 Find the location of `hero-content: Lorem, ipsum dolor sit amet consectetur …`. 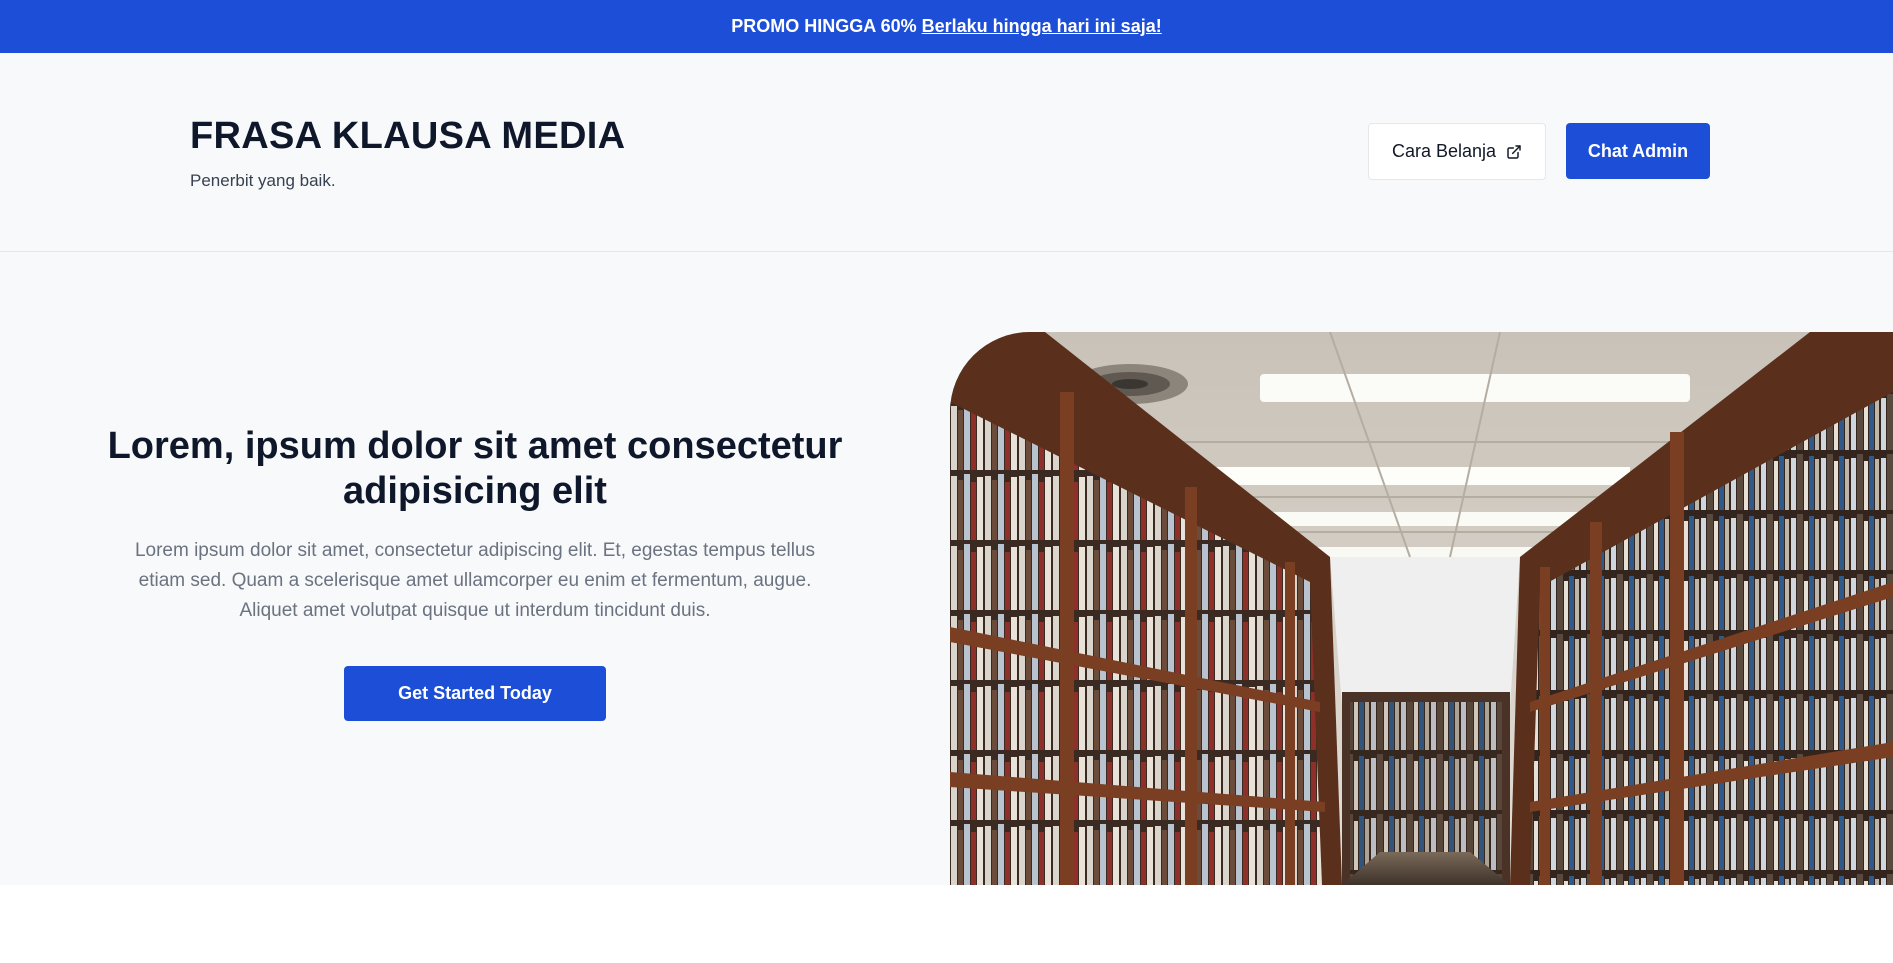

hero-content: Lorem, ipsum dolor sit amet consectetur … is located at coordinates (475, 572).